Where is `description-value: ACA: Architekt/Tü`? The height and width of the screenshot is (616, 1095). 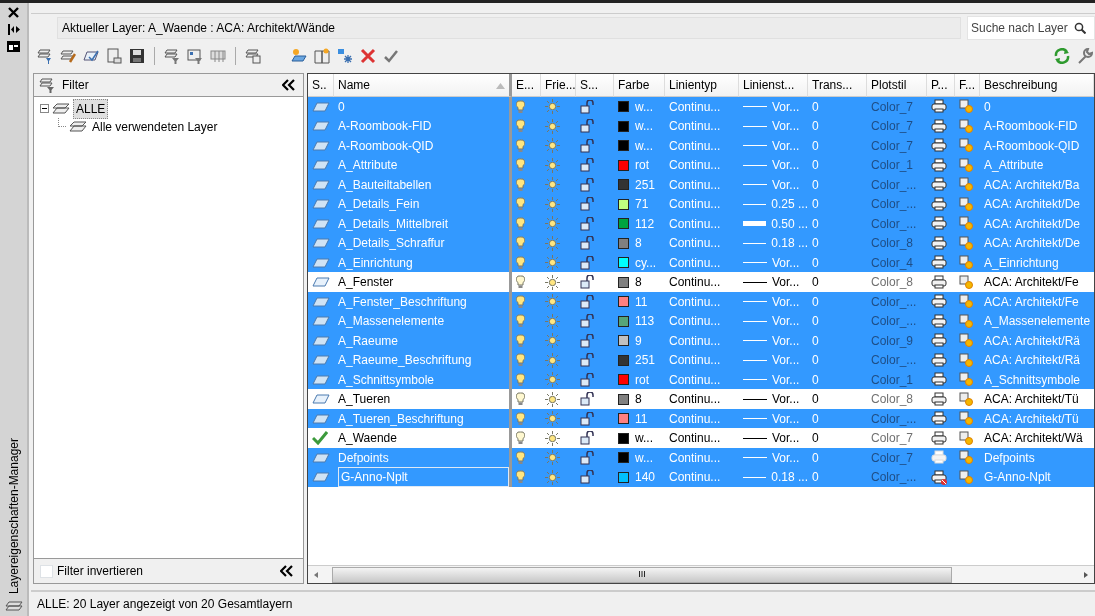
description-value: ACA: Architekt/Tü is located at coordinates (1037, 399).